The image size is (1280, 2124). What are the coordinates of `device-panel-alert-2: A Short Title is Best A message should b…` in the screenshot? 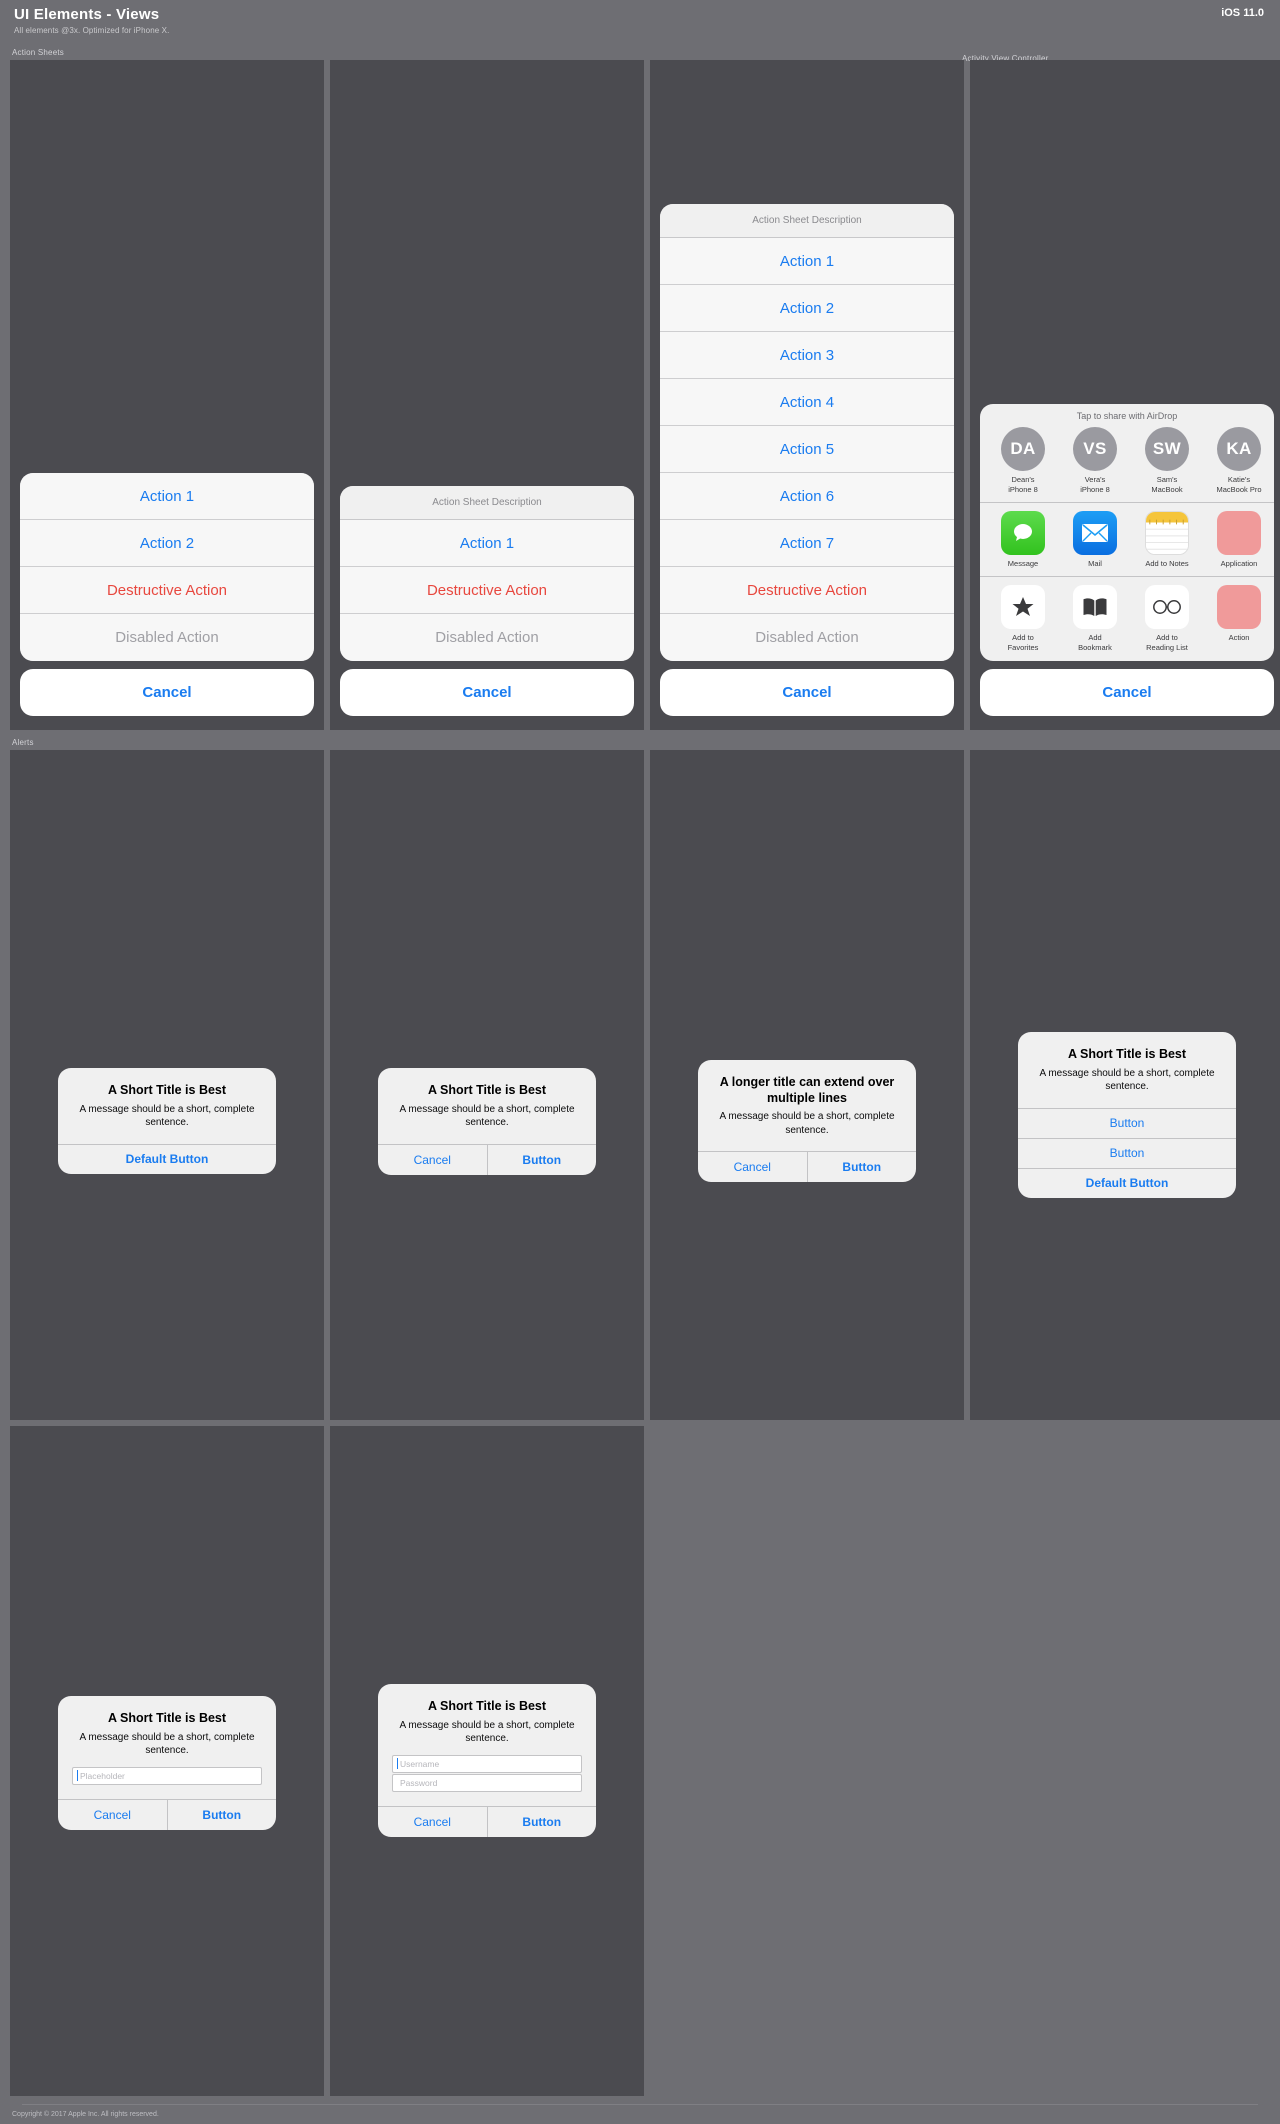 It's located at (487, 1085).